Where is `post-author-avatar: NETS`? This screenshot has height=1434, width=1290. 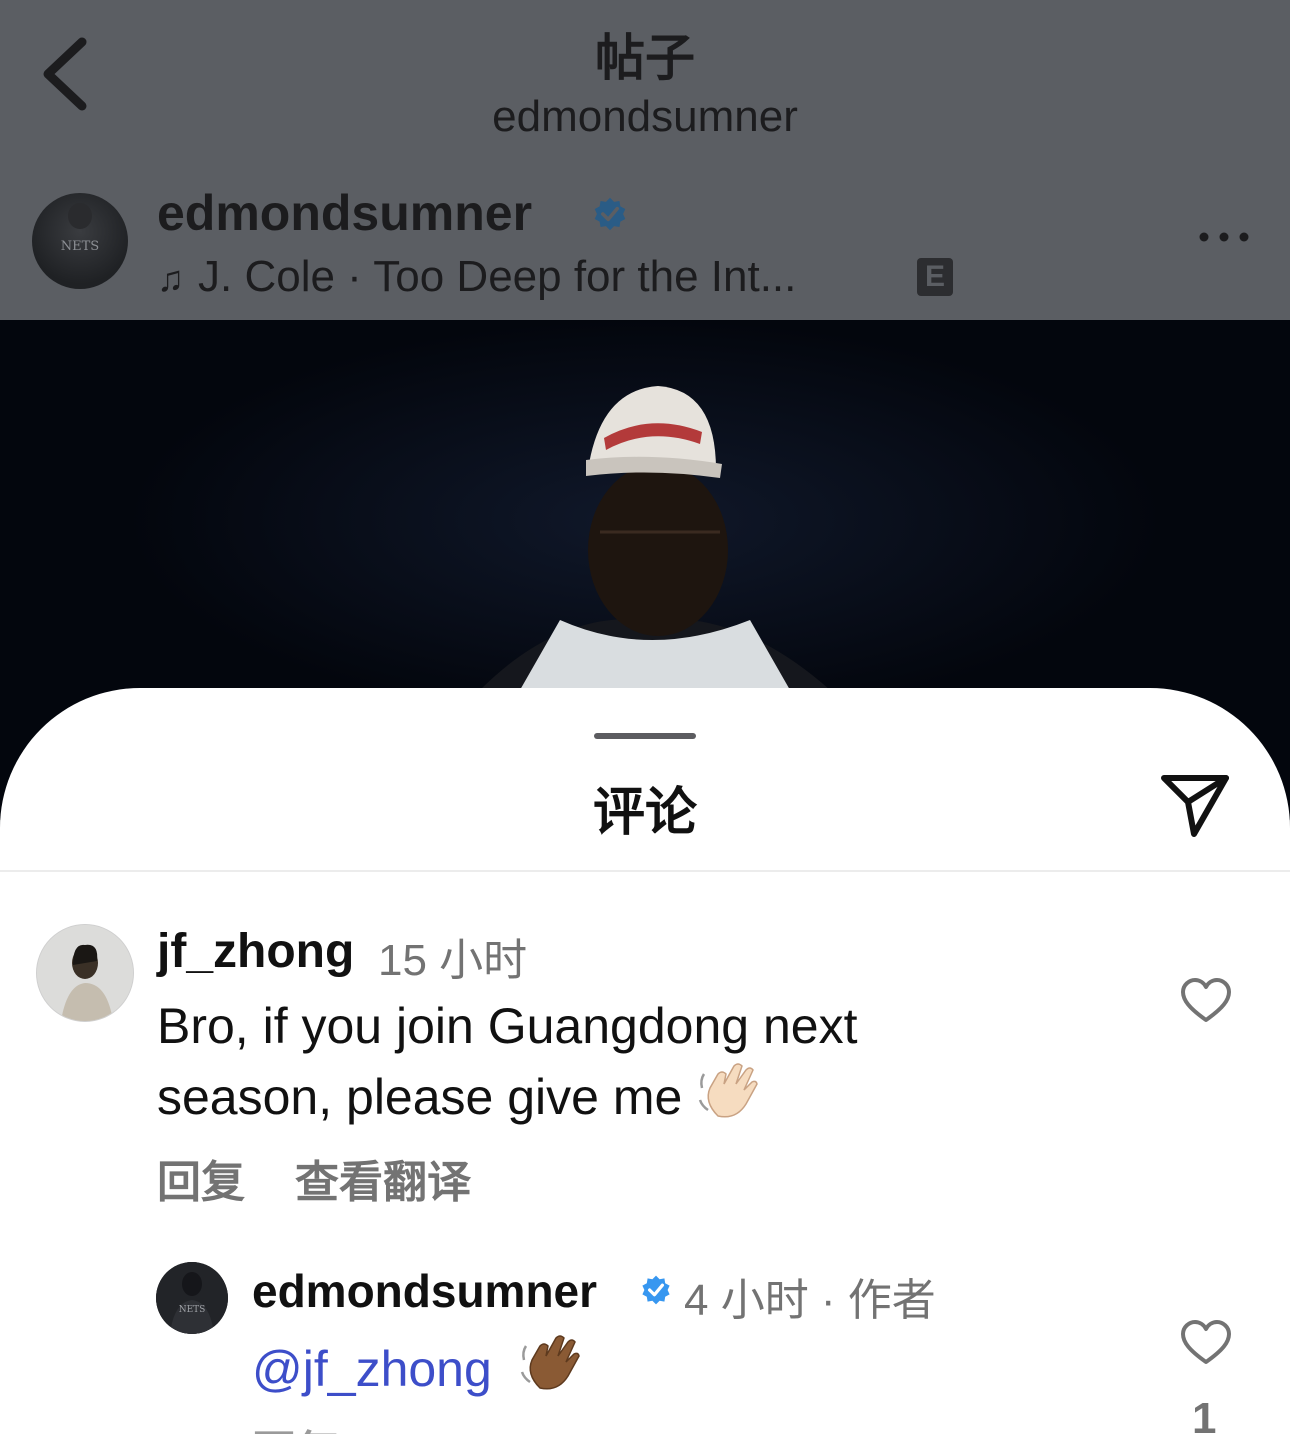 post-author-avatar: NETS is located at coordinates (80, 241).